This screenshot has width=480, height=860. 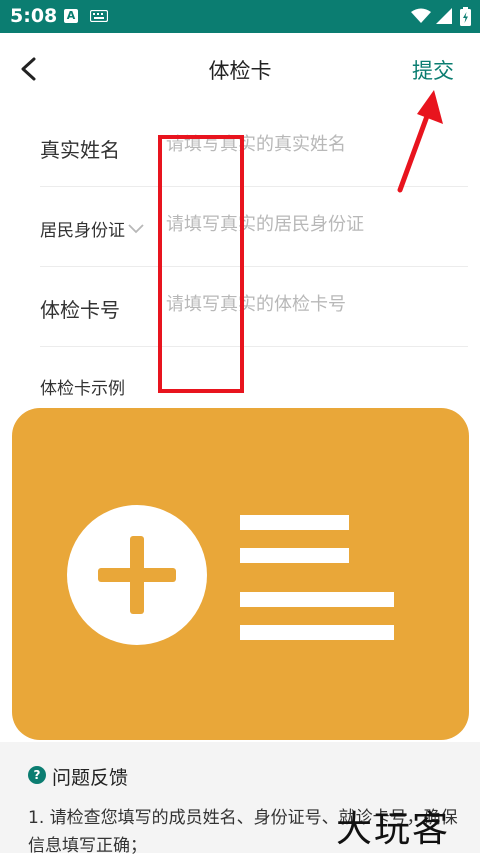 What do you see at coordinates (230, 575) in the screenshot?
I see `medical-card-icon` at bounding box center [230, 575].